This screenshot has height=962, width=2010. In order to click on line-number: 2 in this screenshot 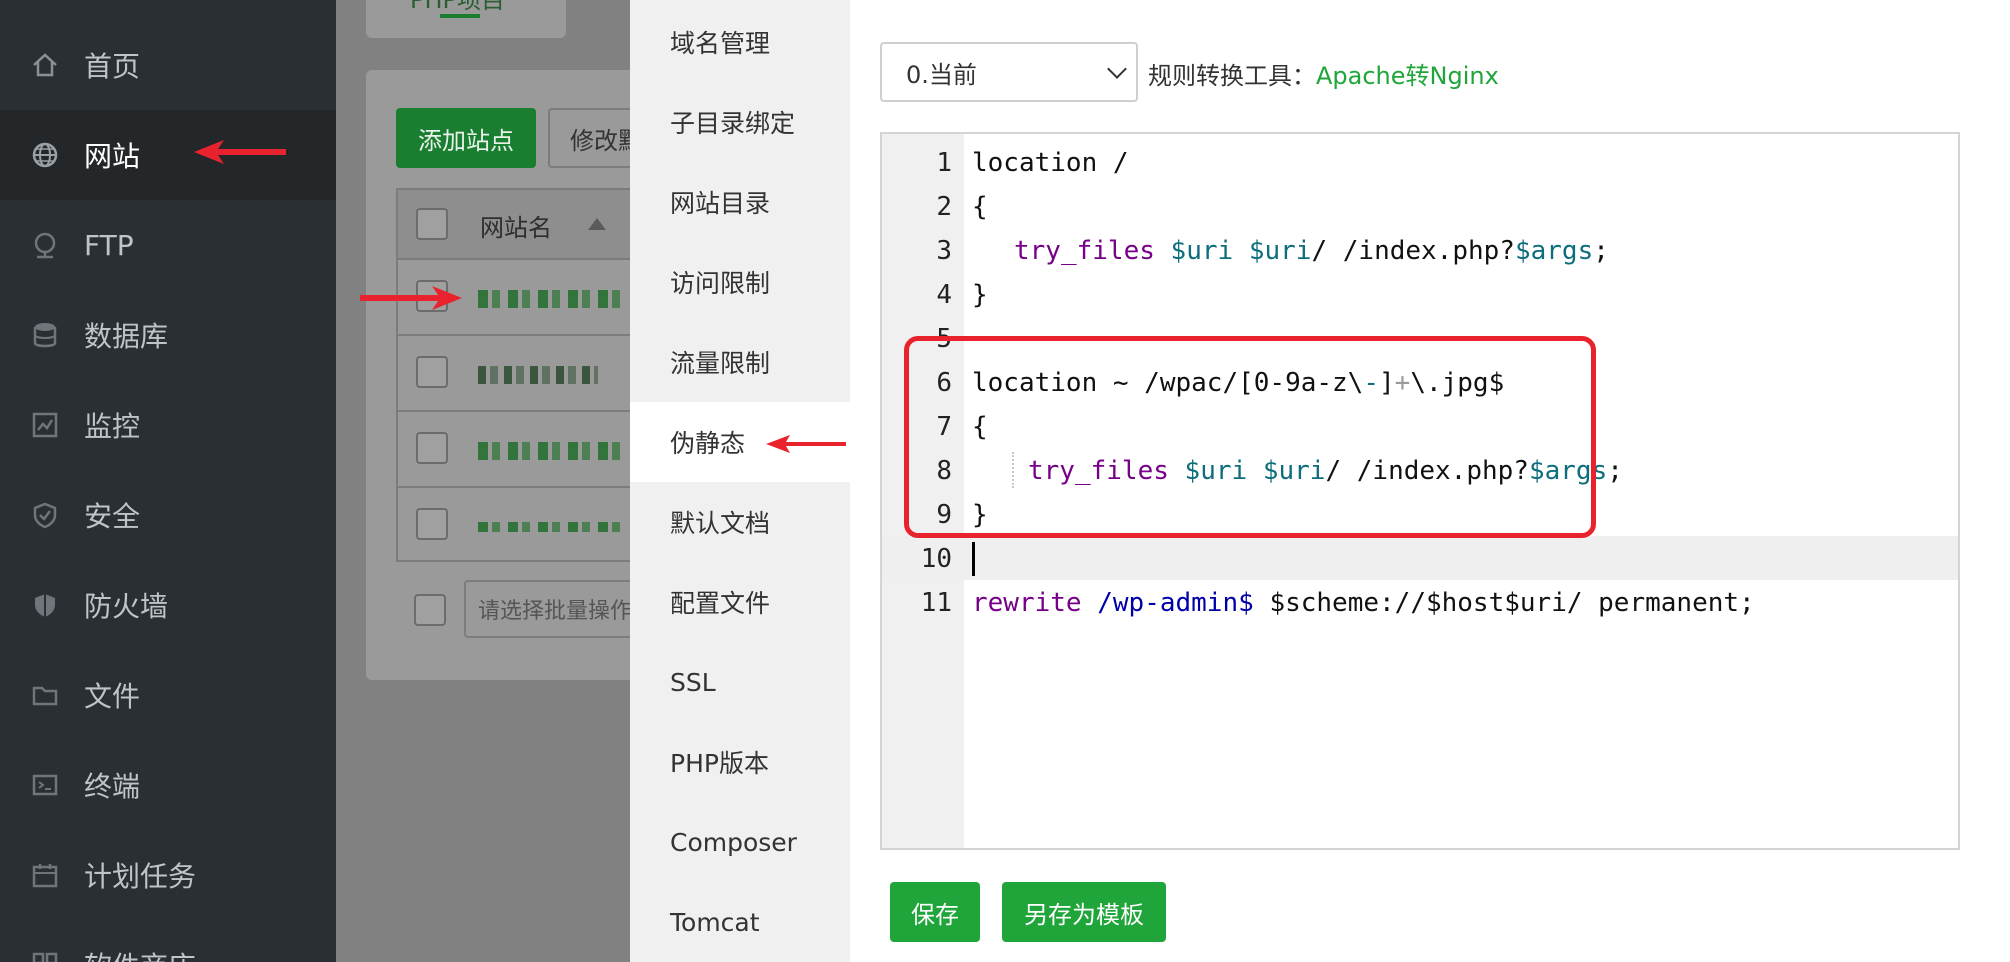, I will do `click(944, 207)`.